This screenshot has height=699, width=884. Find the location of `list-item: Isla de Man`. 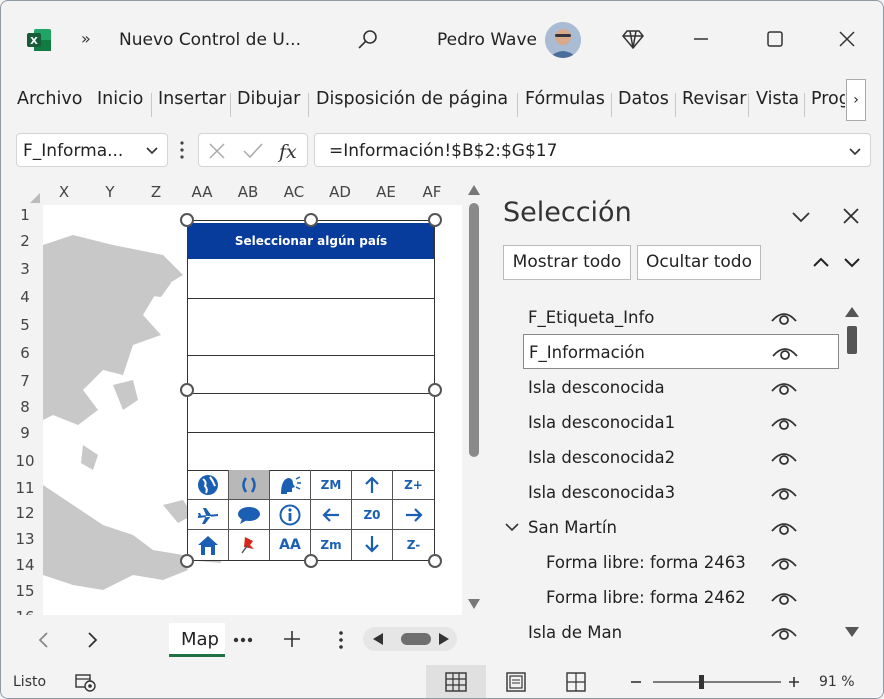

list-item: Isla de Man is located at coordinates (673, 631).